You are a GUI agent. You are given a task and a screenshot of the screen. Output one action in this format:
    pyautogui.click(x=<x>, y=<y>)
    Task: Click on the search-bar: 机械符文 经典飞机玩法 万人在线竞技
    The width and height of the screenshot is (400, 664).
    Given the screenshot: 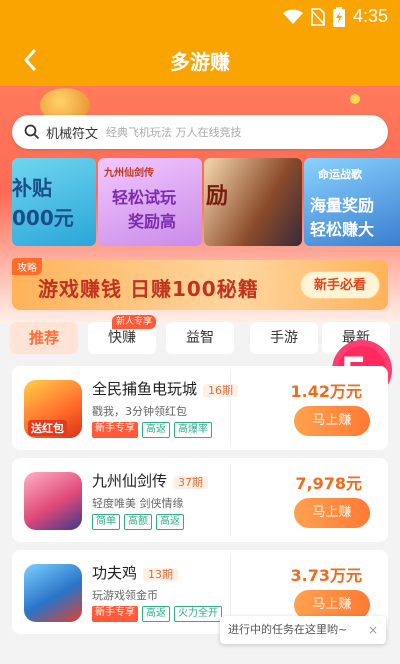 What is the action you would take?
    pyautogui.click(x=200, y=132)
    